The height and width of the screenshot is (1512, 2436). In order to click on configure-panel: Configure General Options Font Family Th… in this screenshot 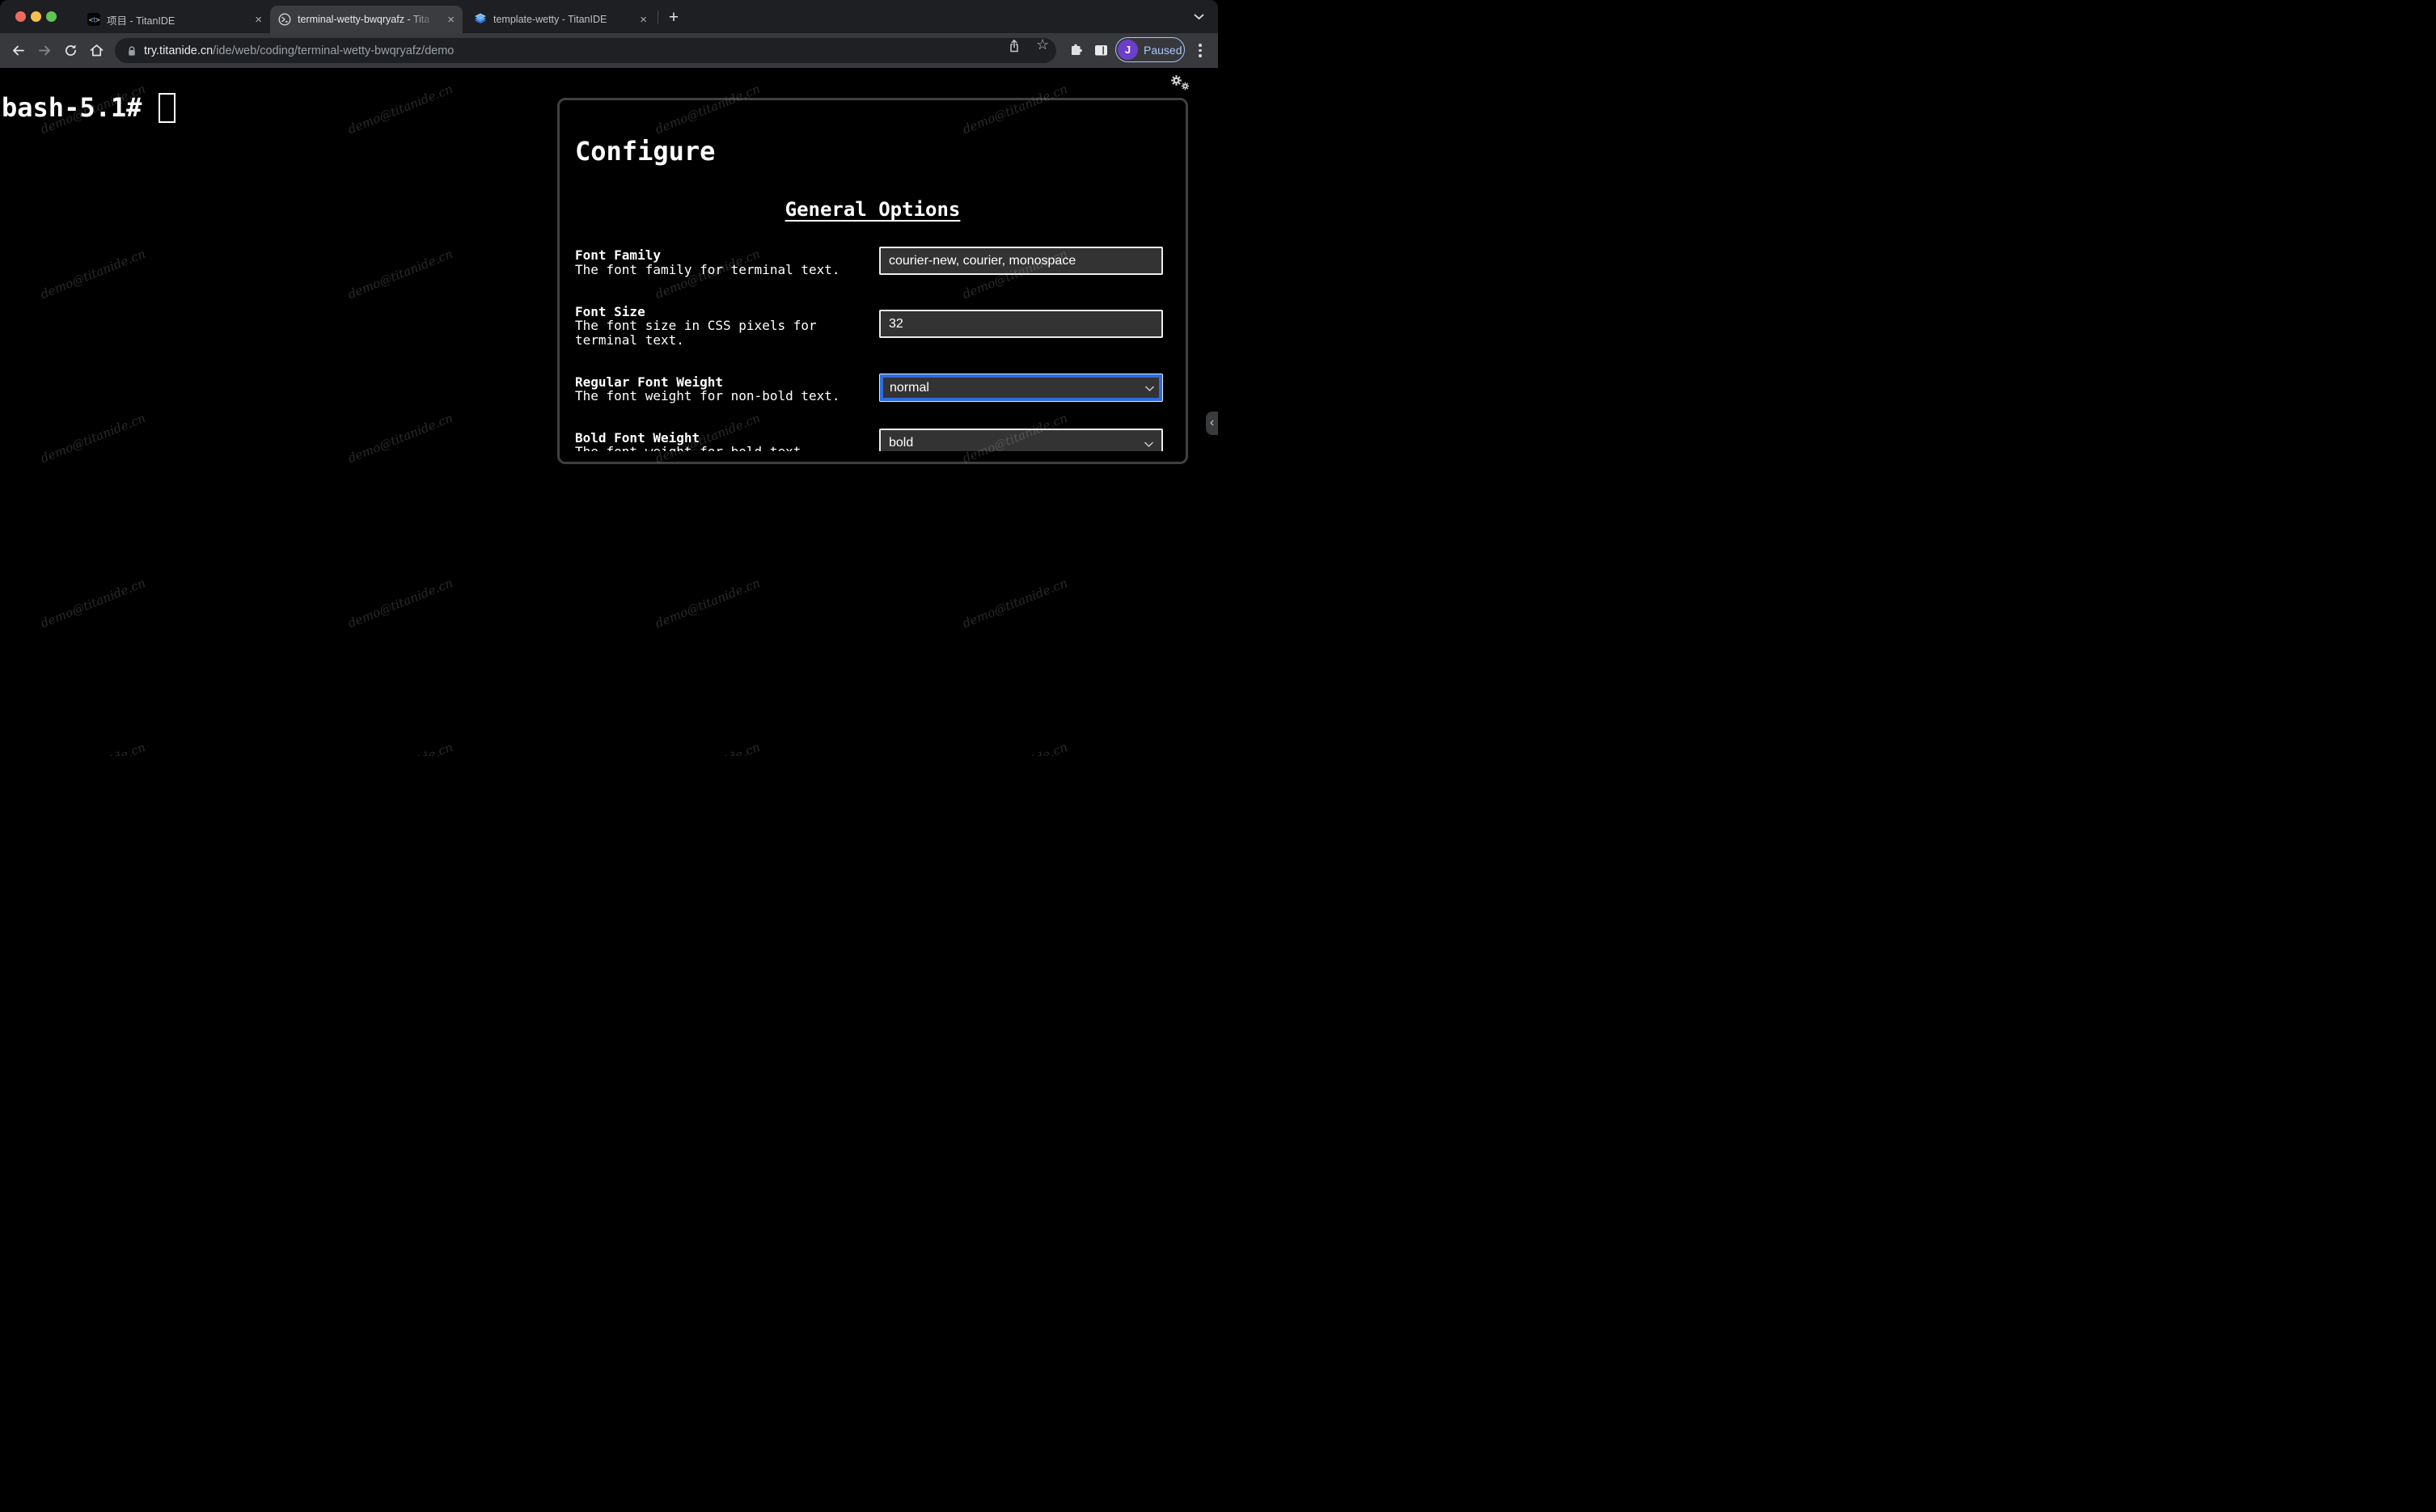, I will do `click(872, 281)`.